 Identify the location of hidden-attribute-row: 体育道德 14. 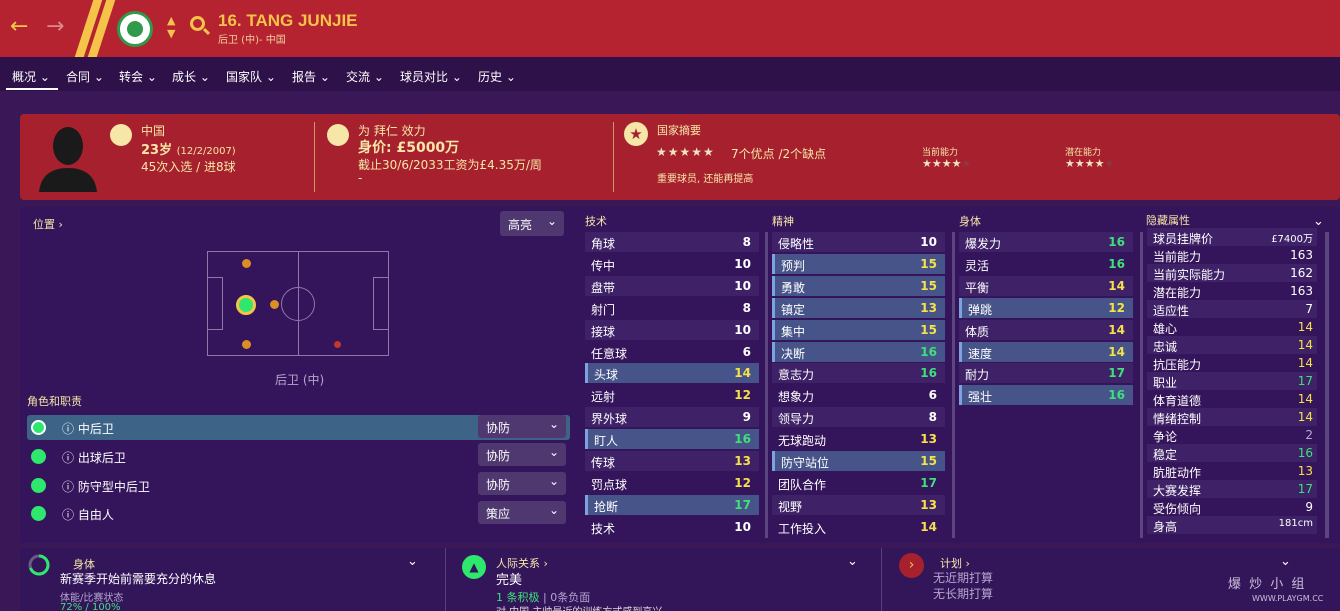
(1232, 399).